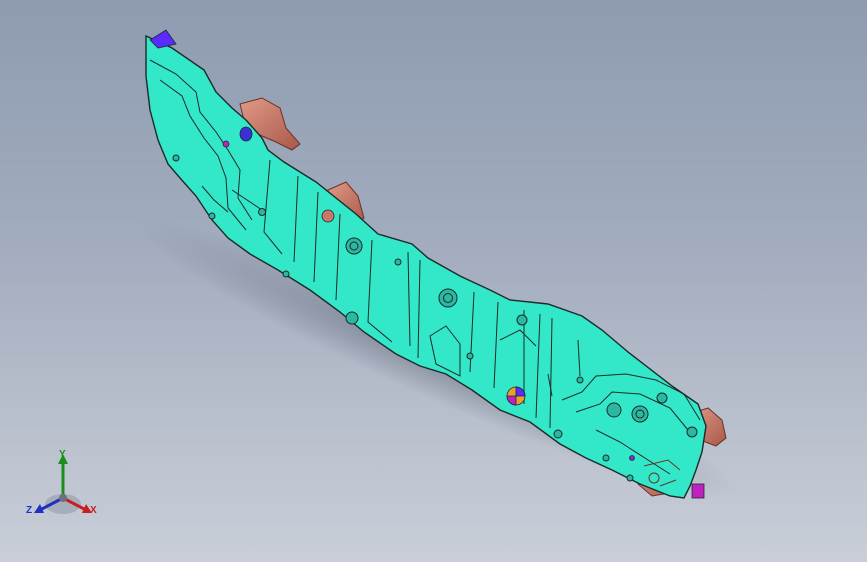 The height and width of the screenshot is (562, 867). What do you see at coordinates (632, 458) in the screenshot?
I see `marker-small-purple` at bounding box center [632, 458].